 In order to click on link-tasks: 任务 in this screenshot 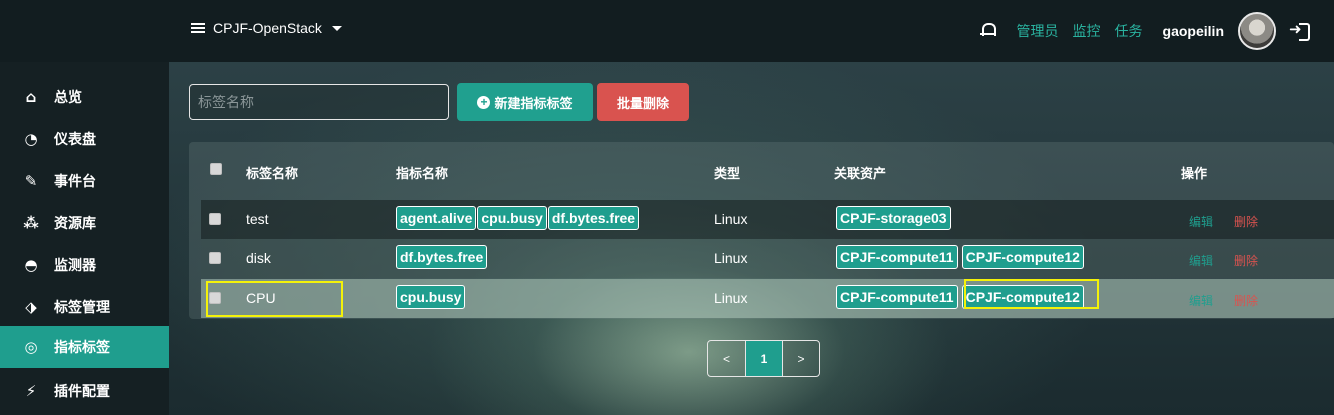, I will do `click(1129, 31)`.